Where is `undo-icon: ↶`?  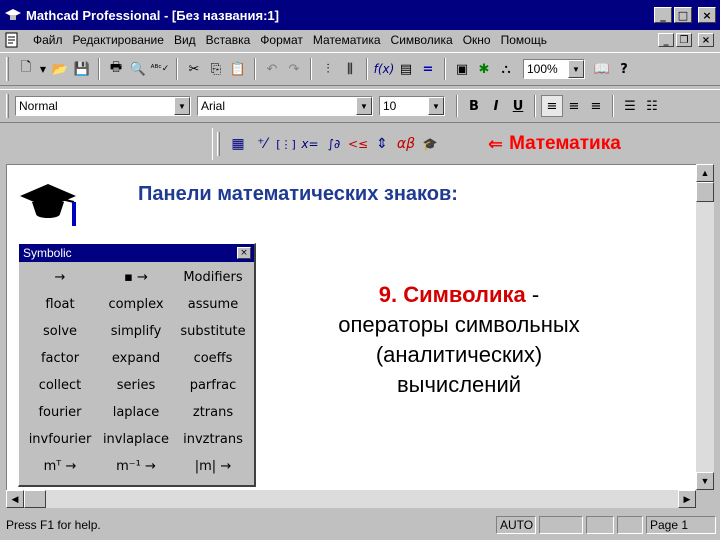
undo-icon: ↶ is located at coordinates (272, 69).